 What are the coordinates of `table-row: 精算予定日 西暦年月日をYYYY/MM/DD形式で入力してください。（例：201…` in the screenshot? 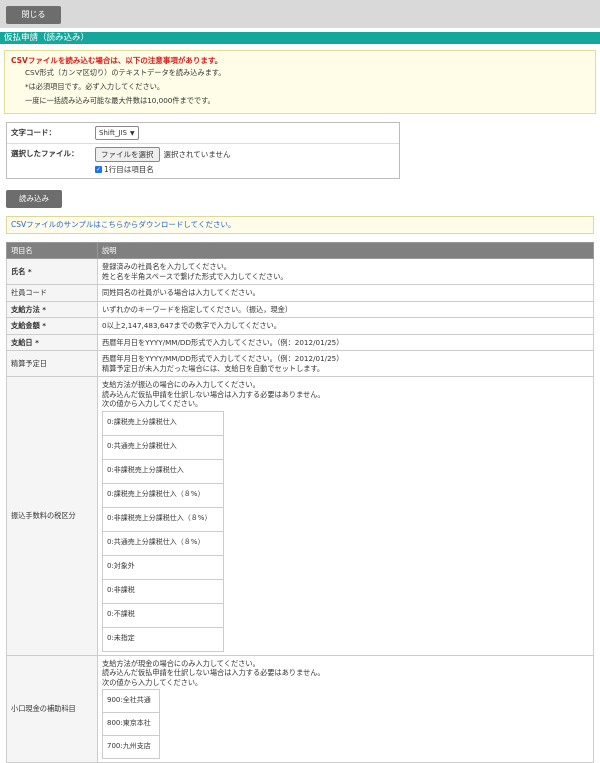 It's located at (300, 363).